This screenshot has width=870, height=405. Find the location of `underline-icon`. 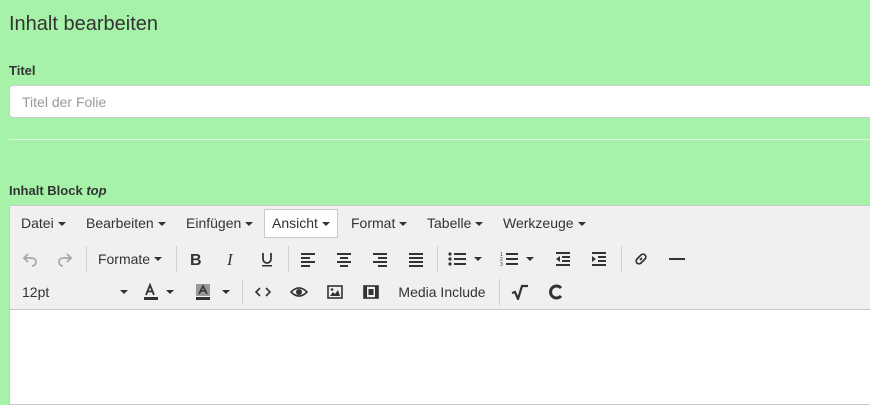

underline-icon is located at coordinates (267, 260).